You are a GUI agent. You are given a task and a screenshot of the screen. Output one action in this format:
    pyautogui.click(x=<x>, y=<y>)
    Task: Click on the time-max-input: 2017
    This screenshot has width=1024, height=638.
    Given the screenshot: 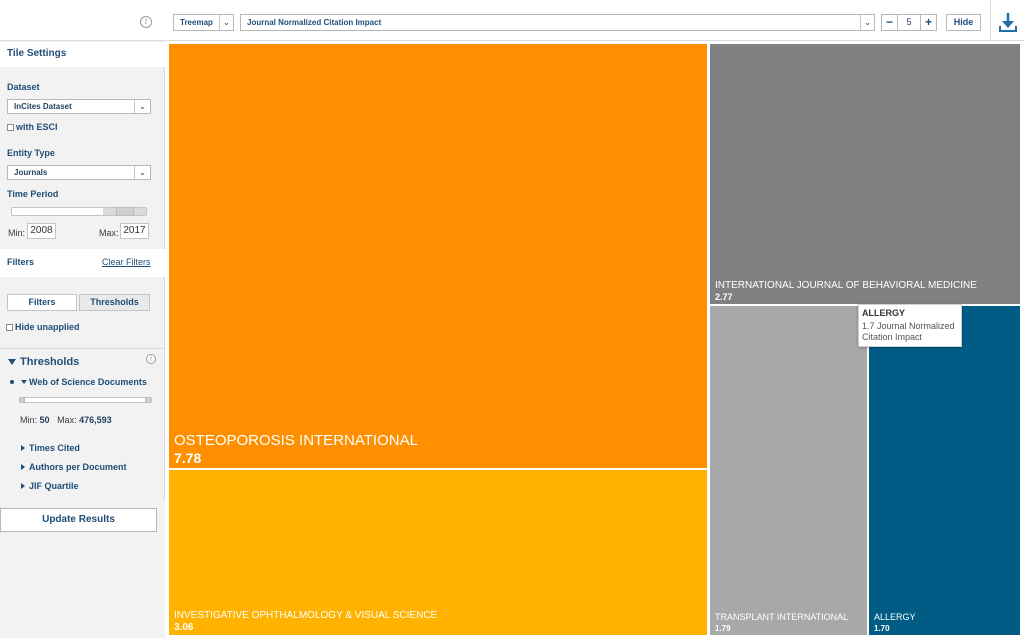 What is the action you would take?
    pyautogui.click(x=134, y=231)
    